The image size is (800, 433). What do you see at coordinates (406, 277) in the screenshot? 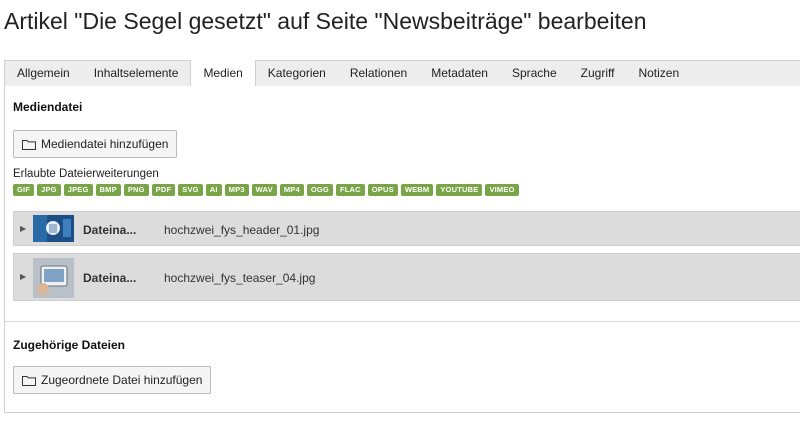
I see `media-file-row: ▶ Dateina... hochzwei_fys_teaser_04.jpg` at bounding box center [406, 277].